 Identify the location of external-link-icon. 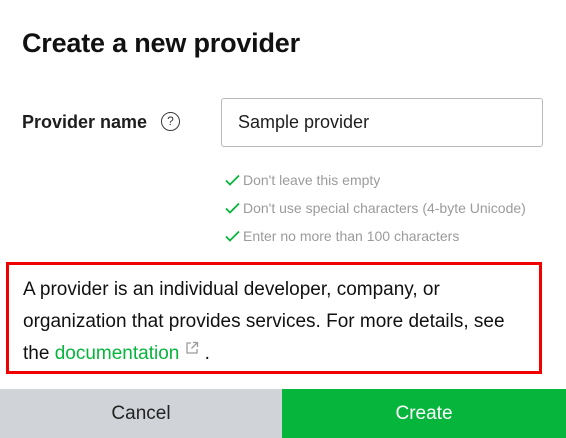
(192, 348).